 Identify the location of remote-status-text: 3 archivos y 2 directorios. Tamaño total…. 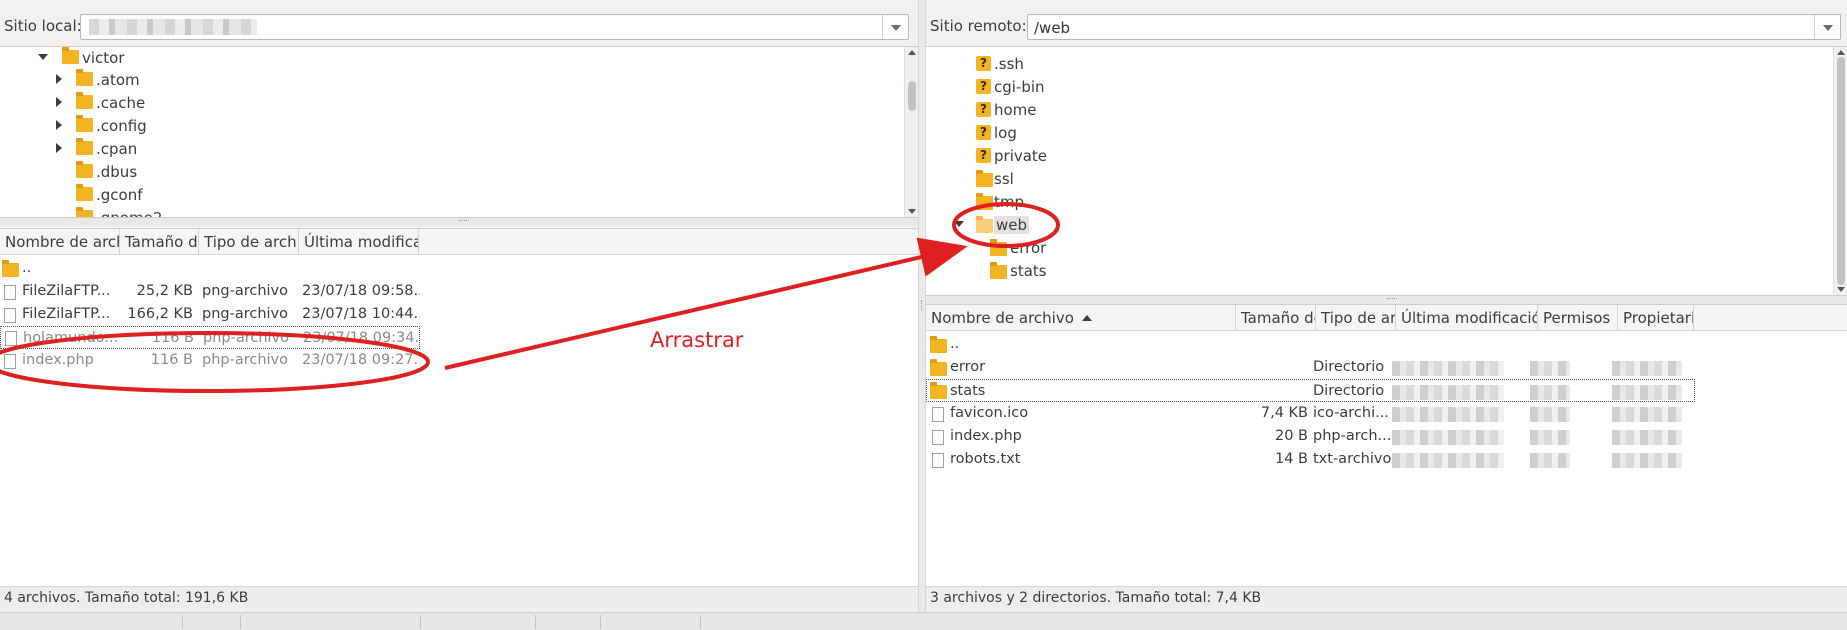
(1096, 598).